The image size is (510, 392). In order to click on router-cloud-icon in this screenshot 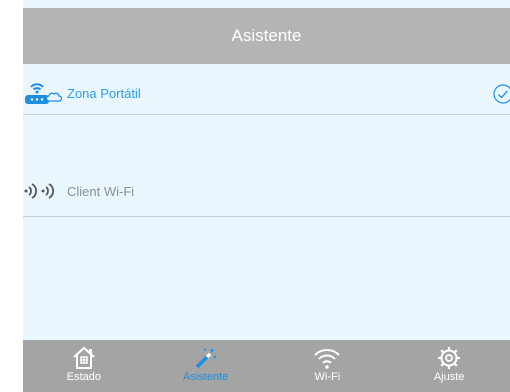, I will do `click(43, 93)`.